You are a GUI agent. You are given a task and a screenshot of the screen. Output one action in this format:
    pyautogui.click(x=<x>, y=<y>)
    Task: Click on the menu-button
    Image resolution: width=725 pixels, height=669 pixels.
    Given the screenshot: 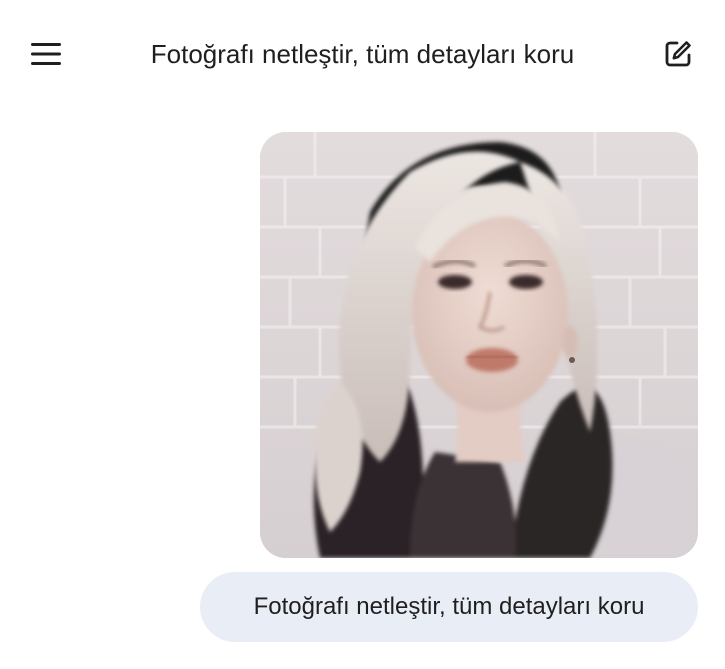 What is the action you would take?
    pyautogui.click(x=46, y=54)
    